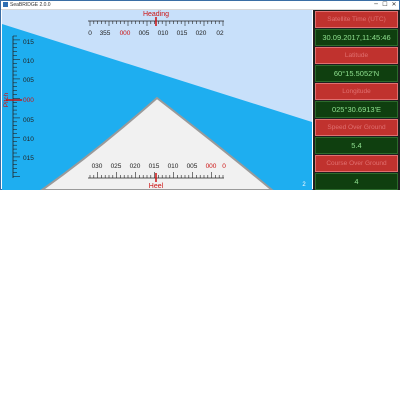 This screenshot has width=400, height=400. I want to click on heading-tick-label: 02, so click(220, 33).